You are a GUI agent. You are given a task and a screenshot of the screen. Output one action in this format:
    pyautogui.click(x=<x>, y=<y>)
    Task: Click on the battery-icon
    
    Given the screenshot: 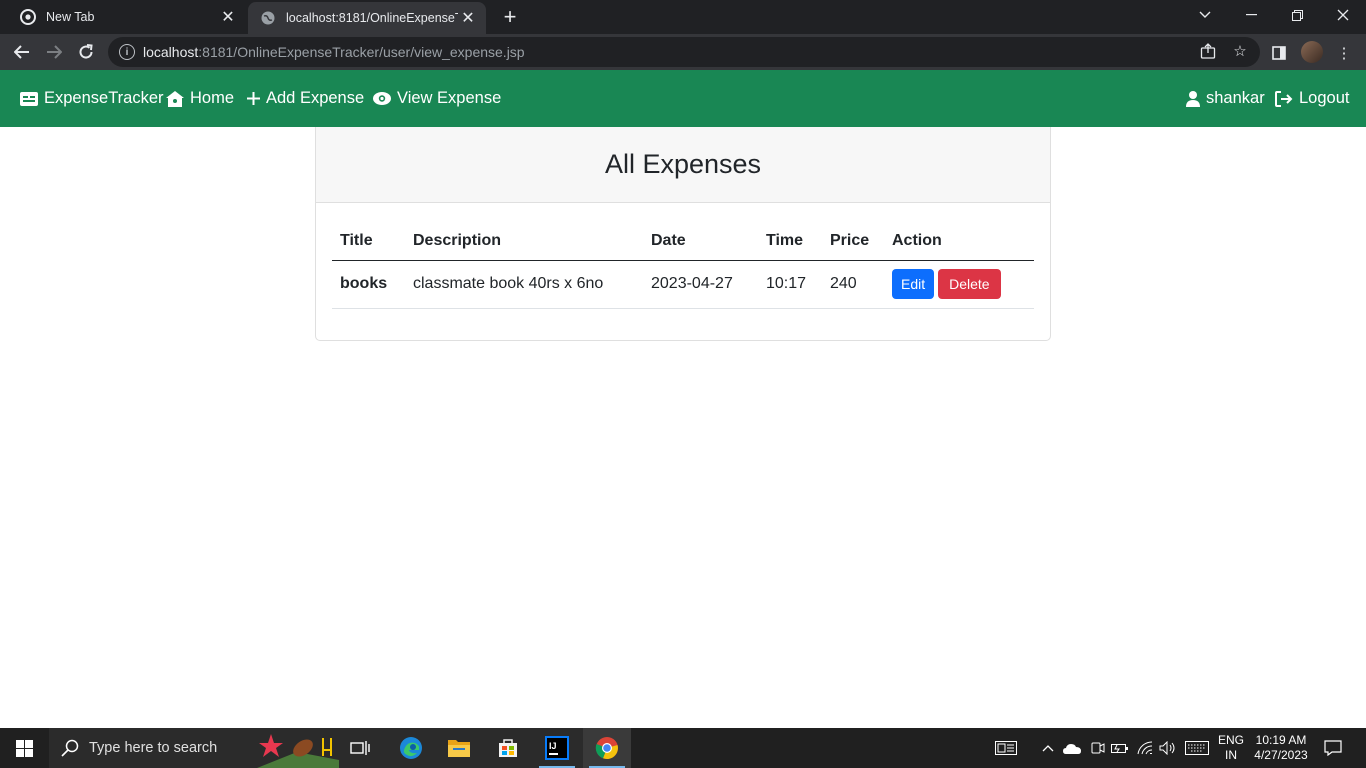 What is the action you would take?
    pyautogui.click(x=1120, y=748)
    